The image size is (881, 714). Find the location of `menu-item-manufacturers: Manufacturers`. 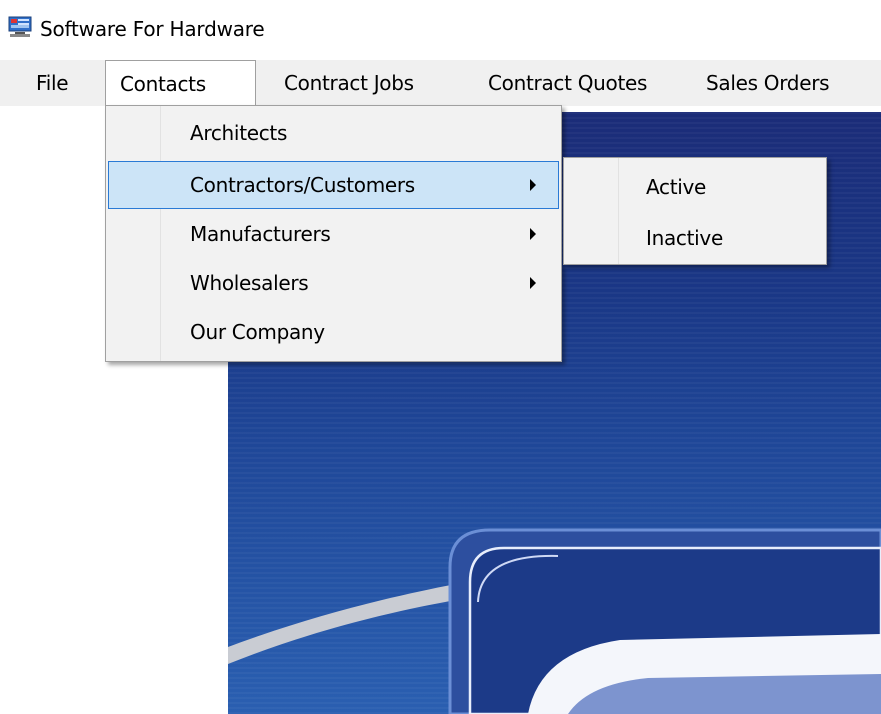

menu-item-manufacturers: Manufacturers is located at coordinates (333, 234).